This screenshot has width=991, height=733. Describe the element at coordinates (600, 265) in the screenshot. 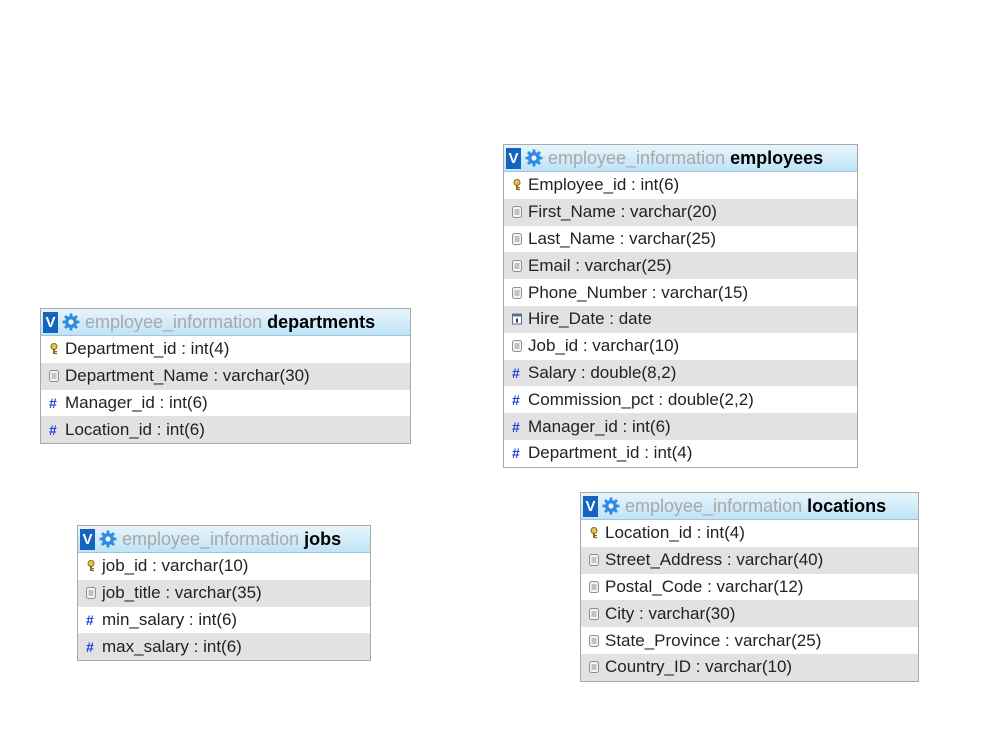

I see `column-label: Email : varchar(25)` at that location.